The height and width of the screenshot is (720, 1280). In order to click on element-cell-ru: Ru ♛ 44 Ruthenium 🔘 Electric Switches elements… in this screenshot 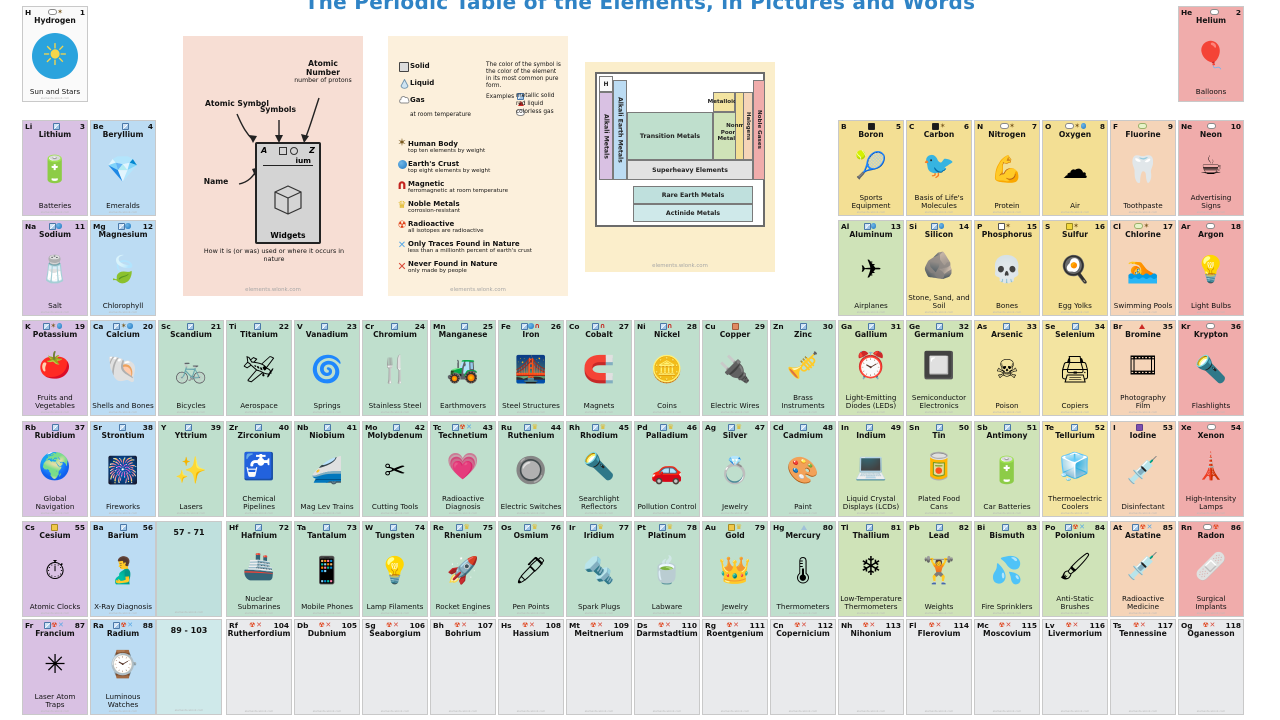, I will do `click(531, 469)`.